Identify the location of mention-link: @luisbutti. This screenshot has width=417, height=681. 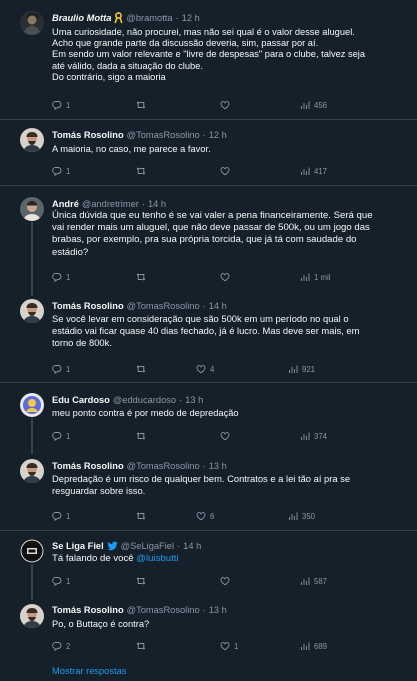
(157, 558).